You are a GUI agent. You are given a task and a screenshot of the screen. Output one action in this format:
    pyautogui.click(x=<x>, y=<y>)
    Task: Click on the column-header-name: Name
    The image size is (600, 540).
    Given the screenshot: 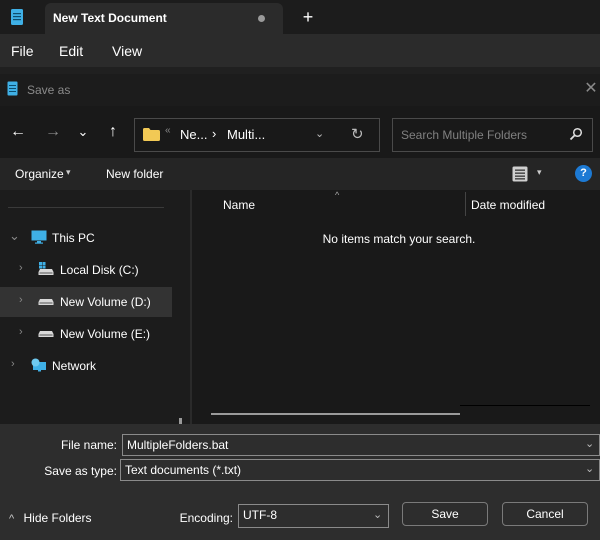 What is the action you would take?
    pyautogui.click(x=239, y=205)
    